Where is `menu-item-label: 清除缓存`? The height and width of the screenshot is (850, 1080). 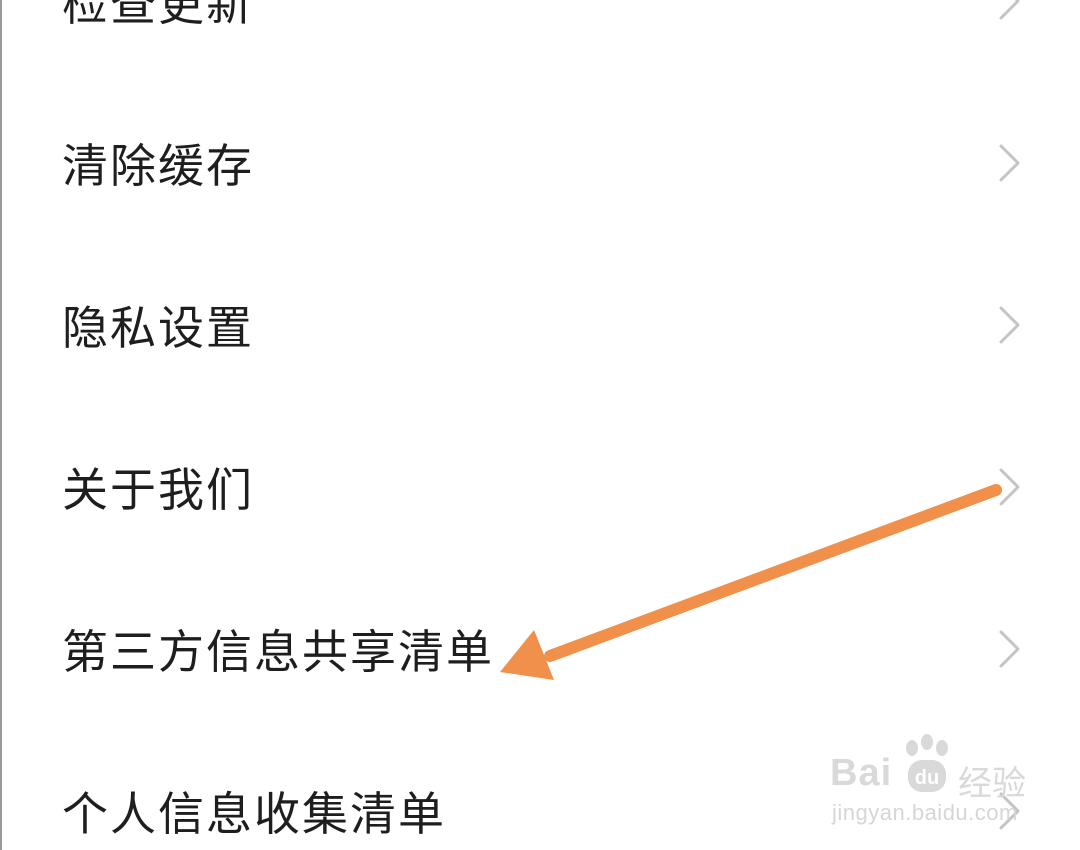
menu-item-label: 清除缓存 is located at coordinates (158, 166).